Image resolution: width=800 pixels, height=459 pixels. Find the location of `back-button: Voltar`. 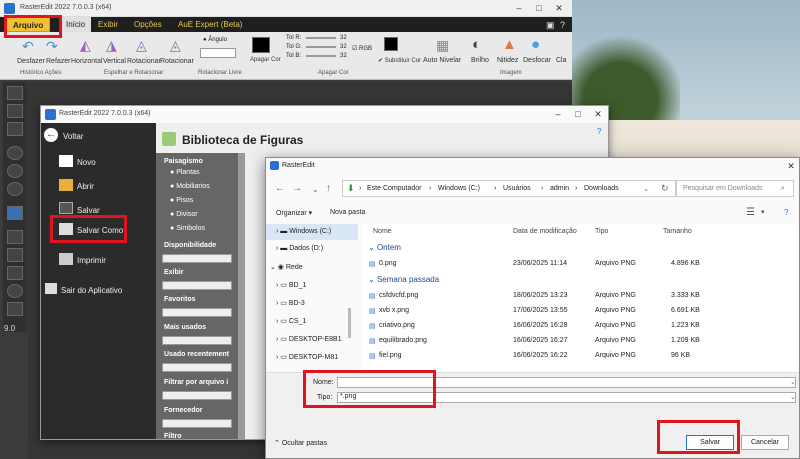

back-button: Voltar is located at coordinates (73, 136).